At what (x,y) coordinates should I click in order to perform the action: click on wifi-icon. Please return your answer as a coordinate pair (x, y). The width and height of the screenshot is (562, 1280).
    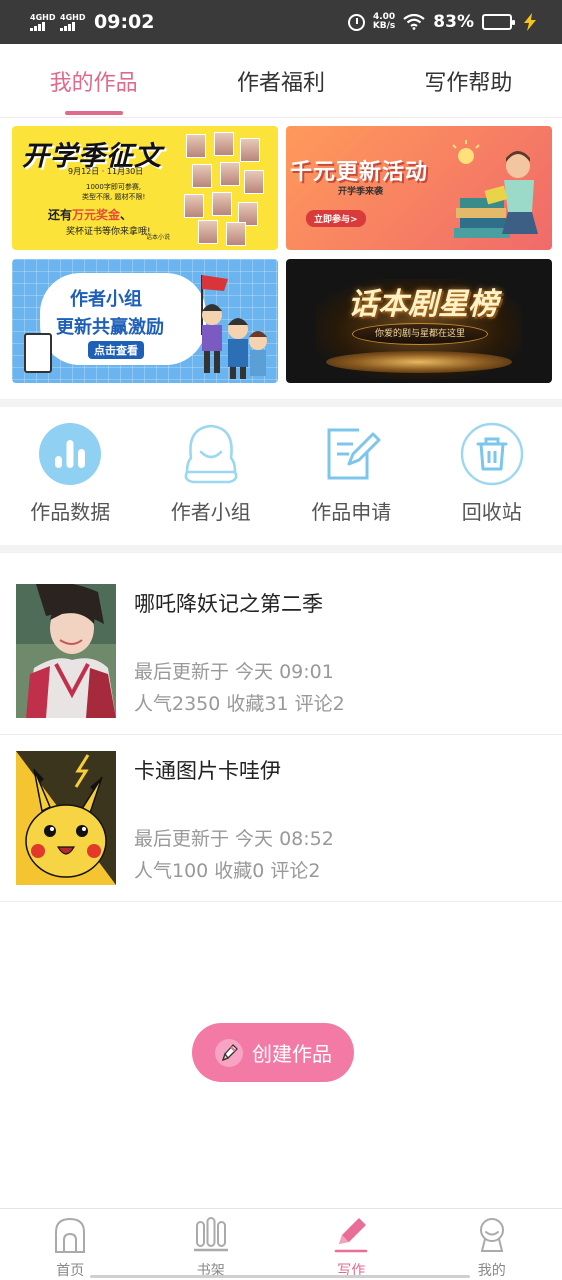
    Looking at the image, I should click on (414, 22).